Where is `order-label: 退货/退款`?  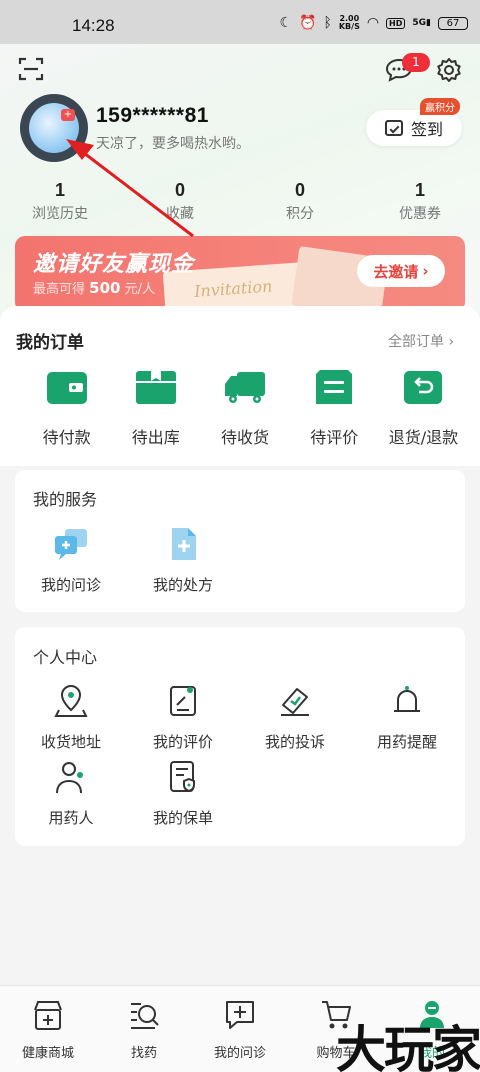 order-label: 退货/退款 is located at coordinates (423, 437).